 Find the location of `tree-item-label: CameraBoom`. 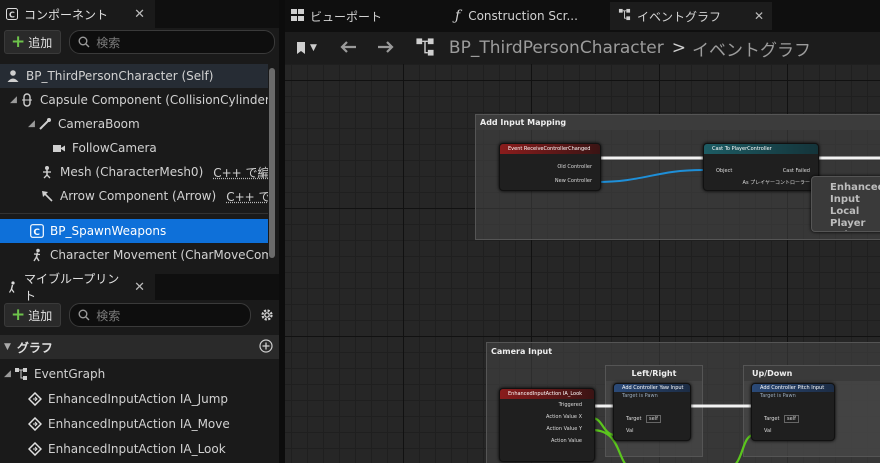

tree-item-label: CameraBoom is located at coordinates (99, 124).